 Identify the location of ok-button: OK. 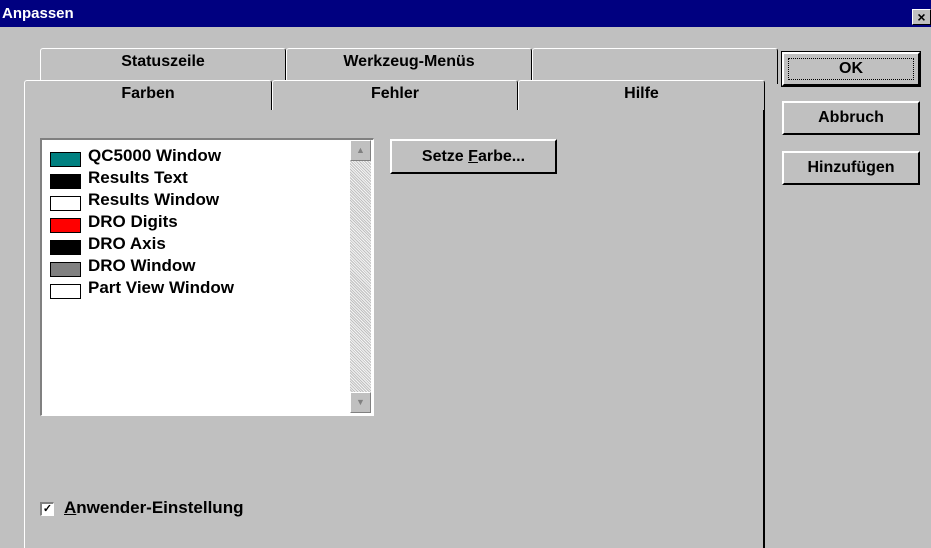
(851, 69).